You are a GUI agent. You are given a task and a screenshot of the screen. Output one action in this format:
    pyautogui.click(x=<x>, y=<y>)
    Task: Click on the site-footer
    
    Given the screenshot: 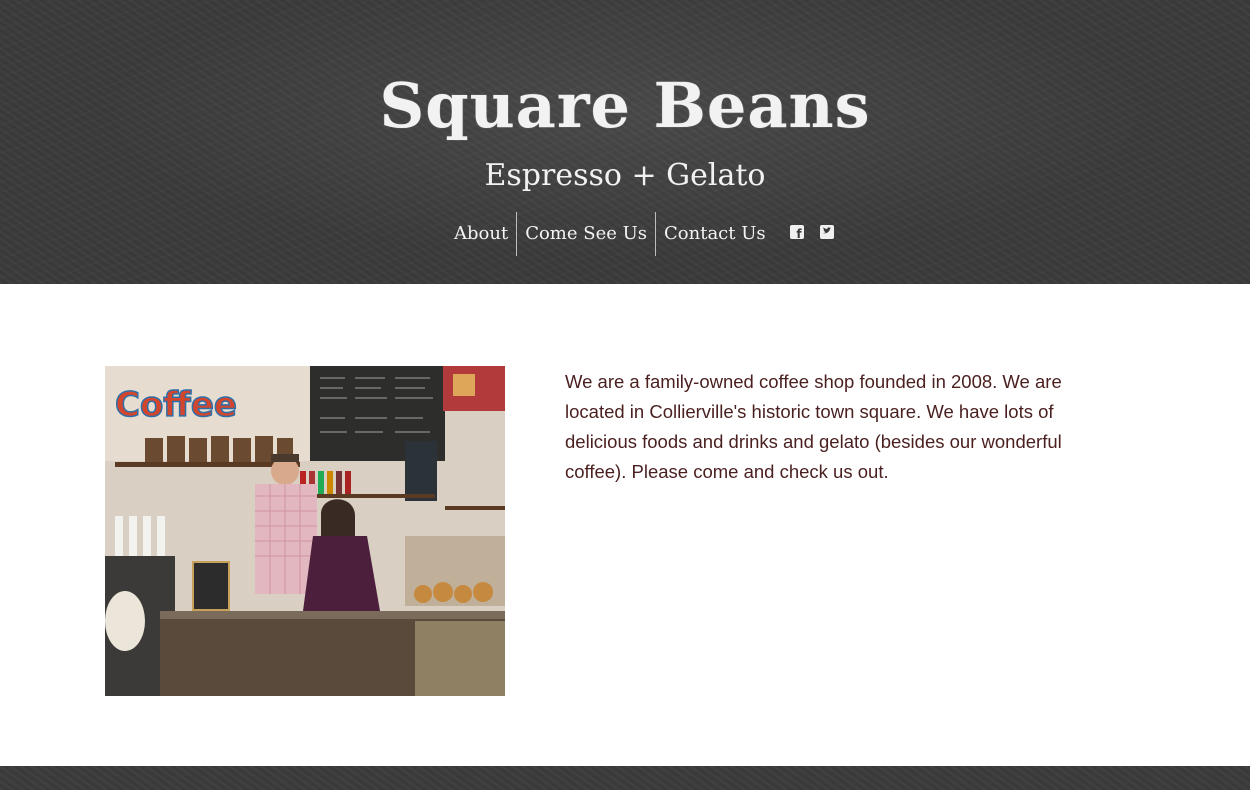 What is the action you would take?
    pyautogui.click(x=625, y=778)
    